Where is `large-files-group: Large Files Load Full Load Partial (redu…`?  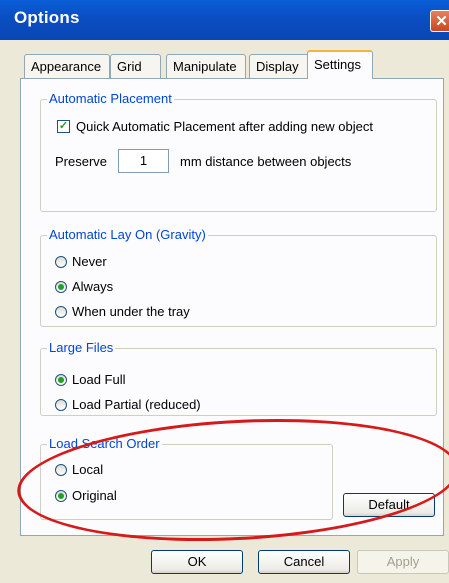
large-files-group: Large Files Load Full Load Partial (redu… is located at coordinates (238, 378).